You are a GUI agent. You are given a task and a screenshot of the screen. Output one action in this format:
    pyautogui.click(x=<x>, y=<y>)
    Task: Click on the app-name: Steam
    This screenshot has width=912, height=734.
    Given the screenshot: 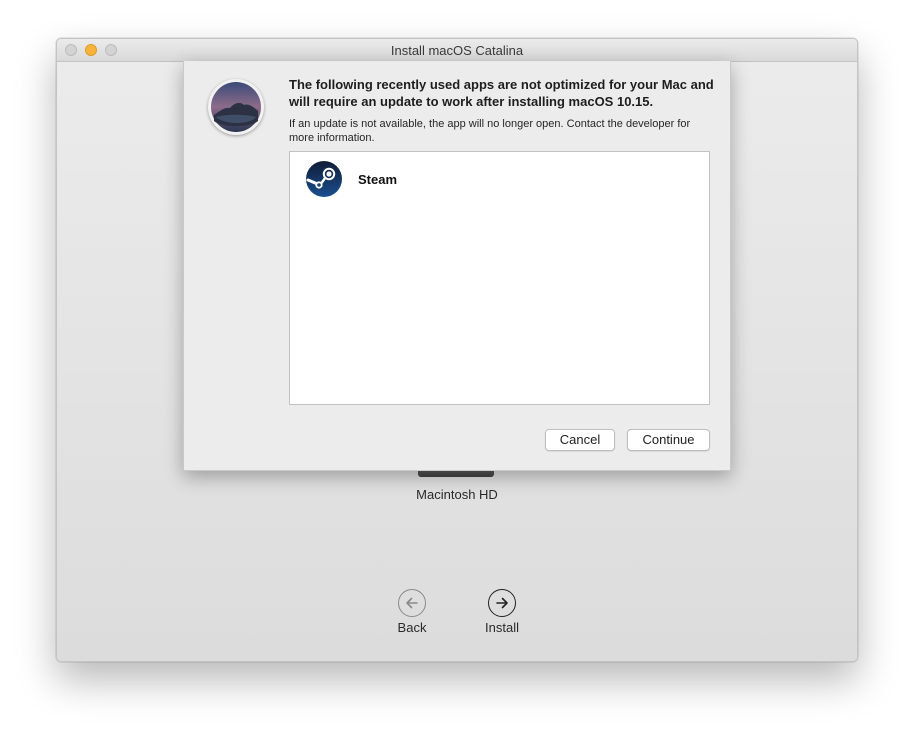 What is the action you would take?
    pyautogui.click(x=378, y=179)
    